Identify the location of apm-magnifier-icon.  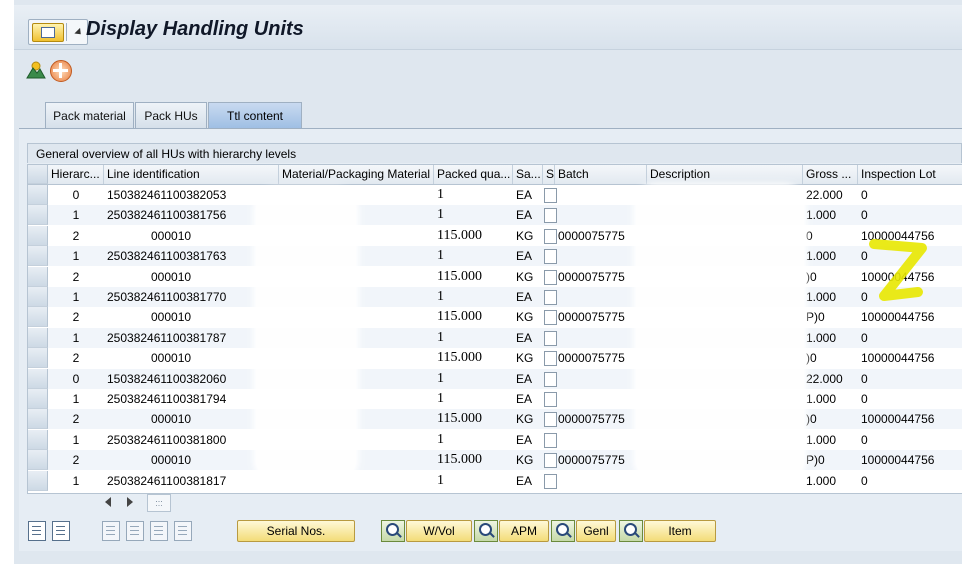
(486, 531).